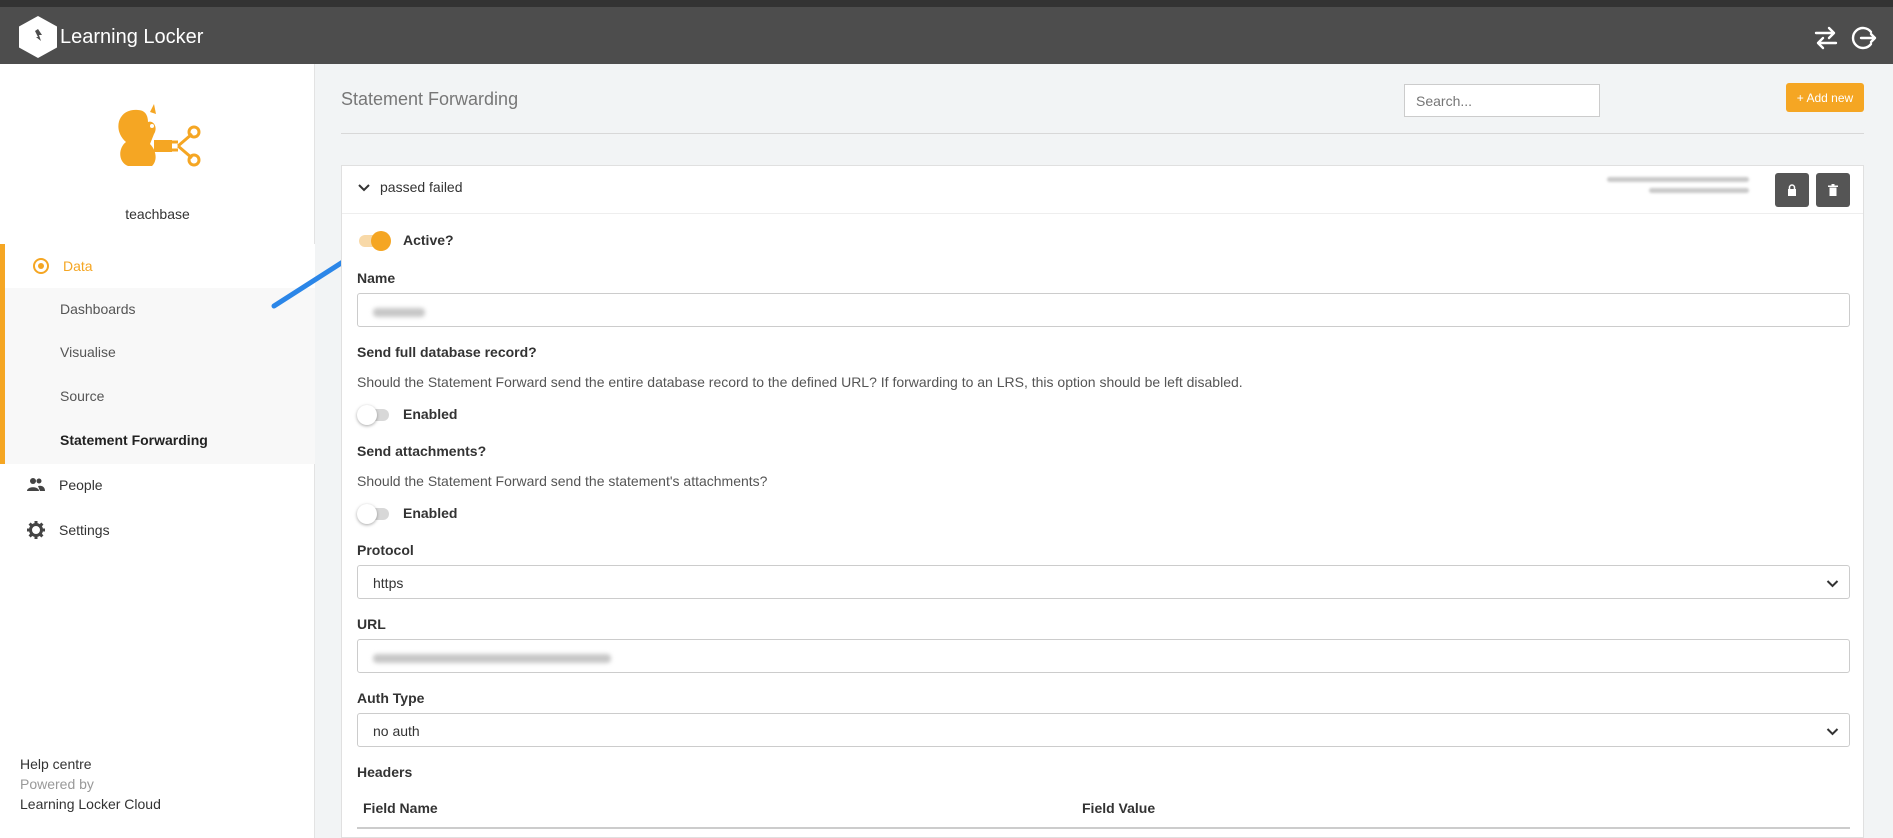 Image resolution: width=1893 pixels, height=838 pixels. I want to click on url-value-blurred, so click(492, 658).